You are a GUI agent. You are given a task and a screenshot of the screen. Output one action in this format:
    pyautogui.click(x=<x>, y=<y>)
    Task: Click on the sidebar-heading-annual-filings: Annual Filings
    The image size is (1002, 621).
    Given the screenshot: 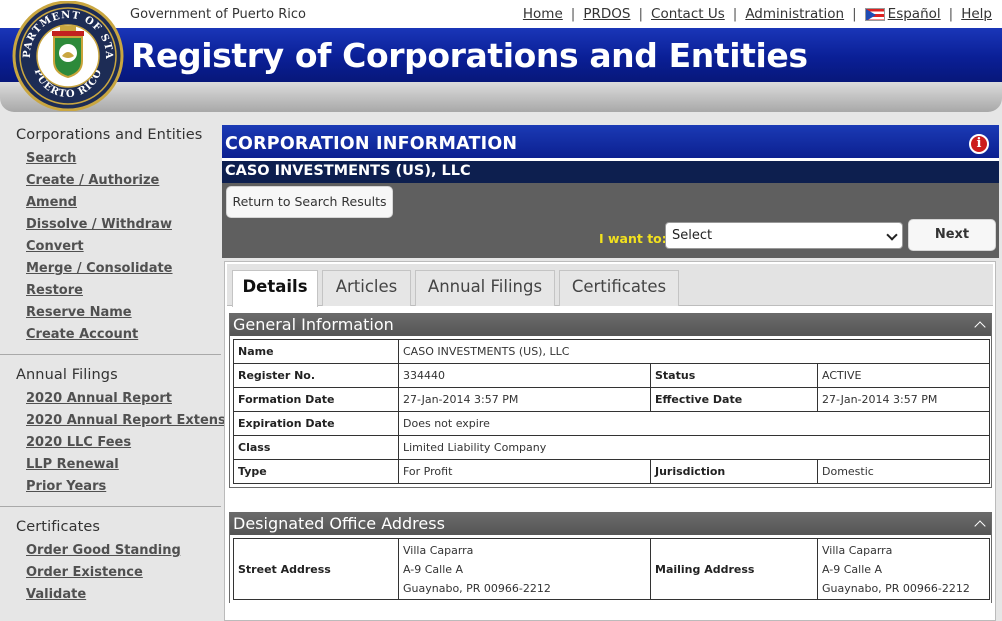 What is the action you would take?
    pyautogui.click(x=67, y=375)
    